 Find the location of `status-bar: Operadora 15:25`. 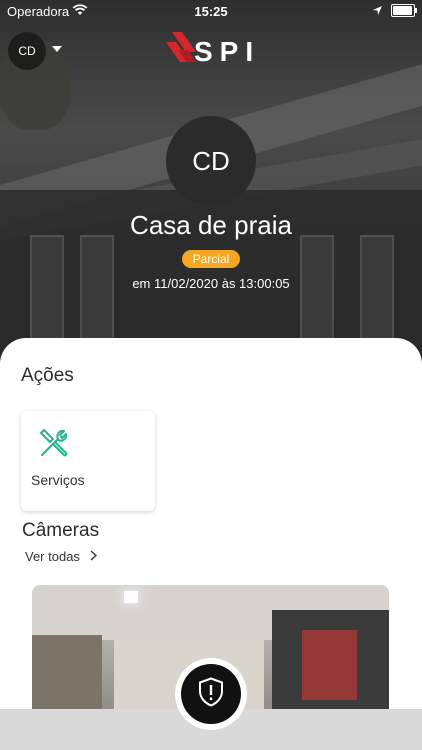

status-bar: Operadora 15:25 is located at coordinates (211, 11).